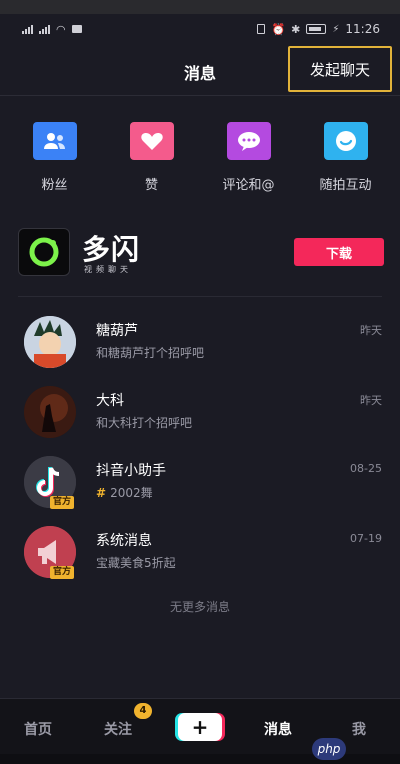 The image size is (400, 764). Describe the element at coordinates (200, 555) in the screenshot. I see `conversation-item: 官方 系统消息 宝藏美食5折起 07-19` at that location.